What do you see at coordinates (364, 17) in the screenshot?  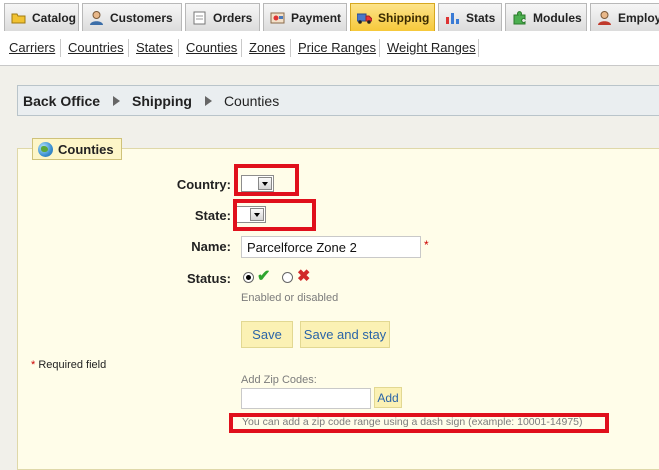 I see `truck-icon` at bounding box center [364, 17].